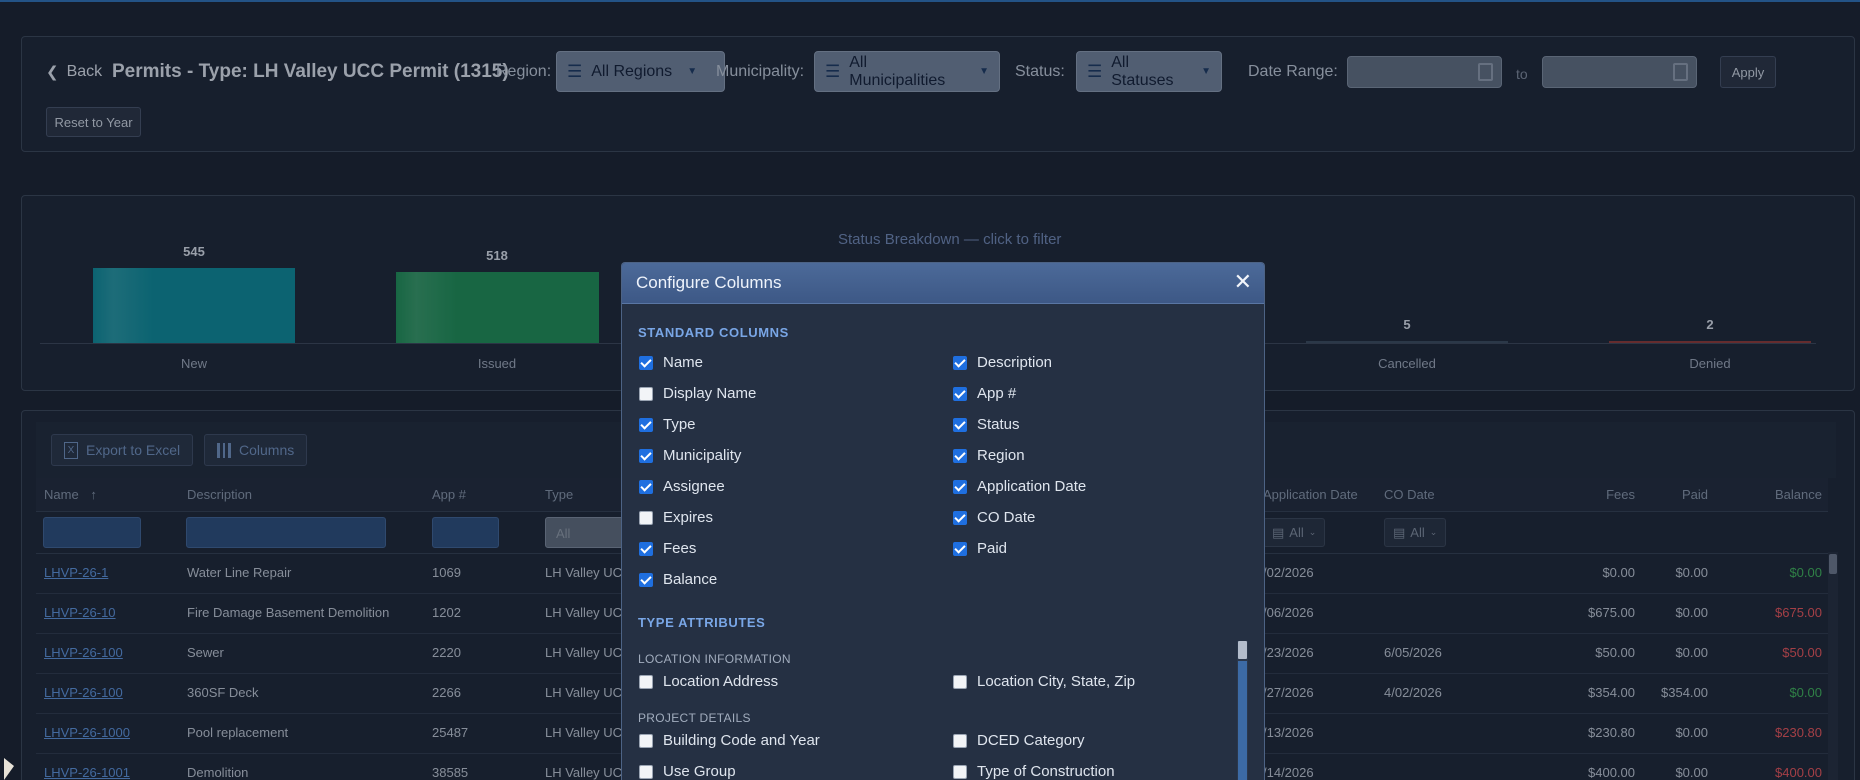 The image size is (1860, 780). What do you see at coordinates (76, 572) in the screenshot?
I see `permit-name-link: LHVP-26-1` at bounding box center [76, 572].